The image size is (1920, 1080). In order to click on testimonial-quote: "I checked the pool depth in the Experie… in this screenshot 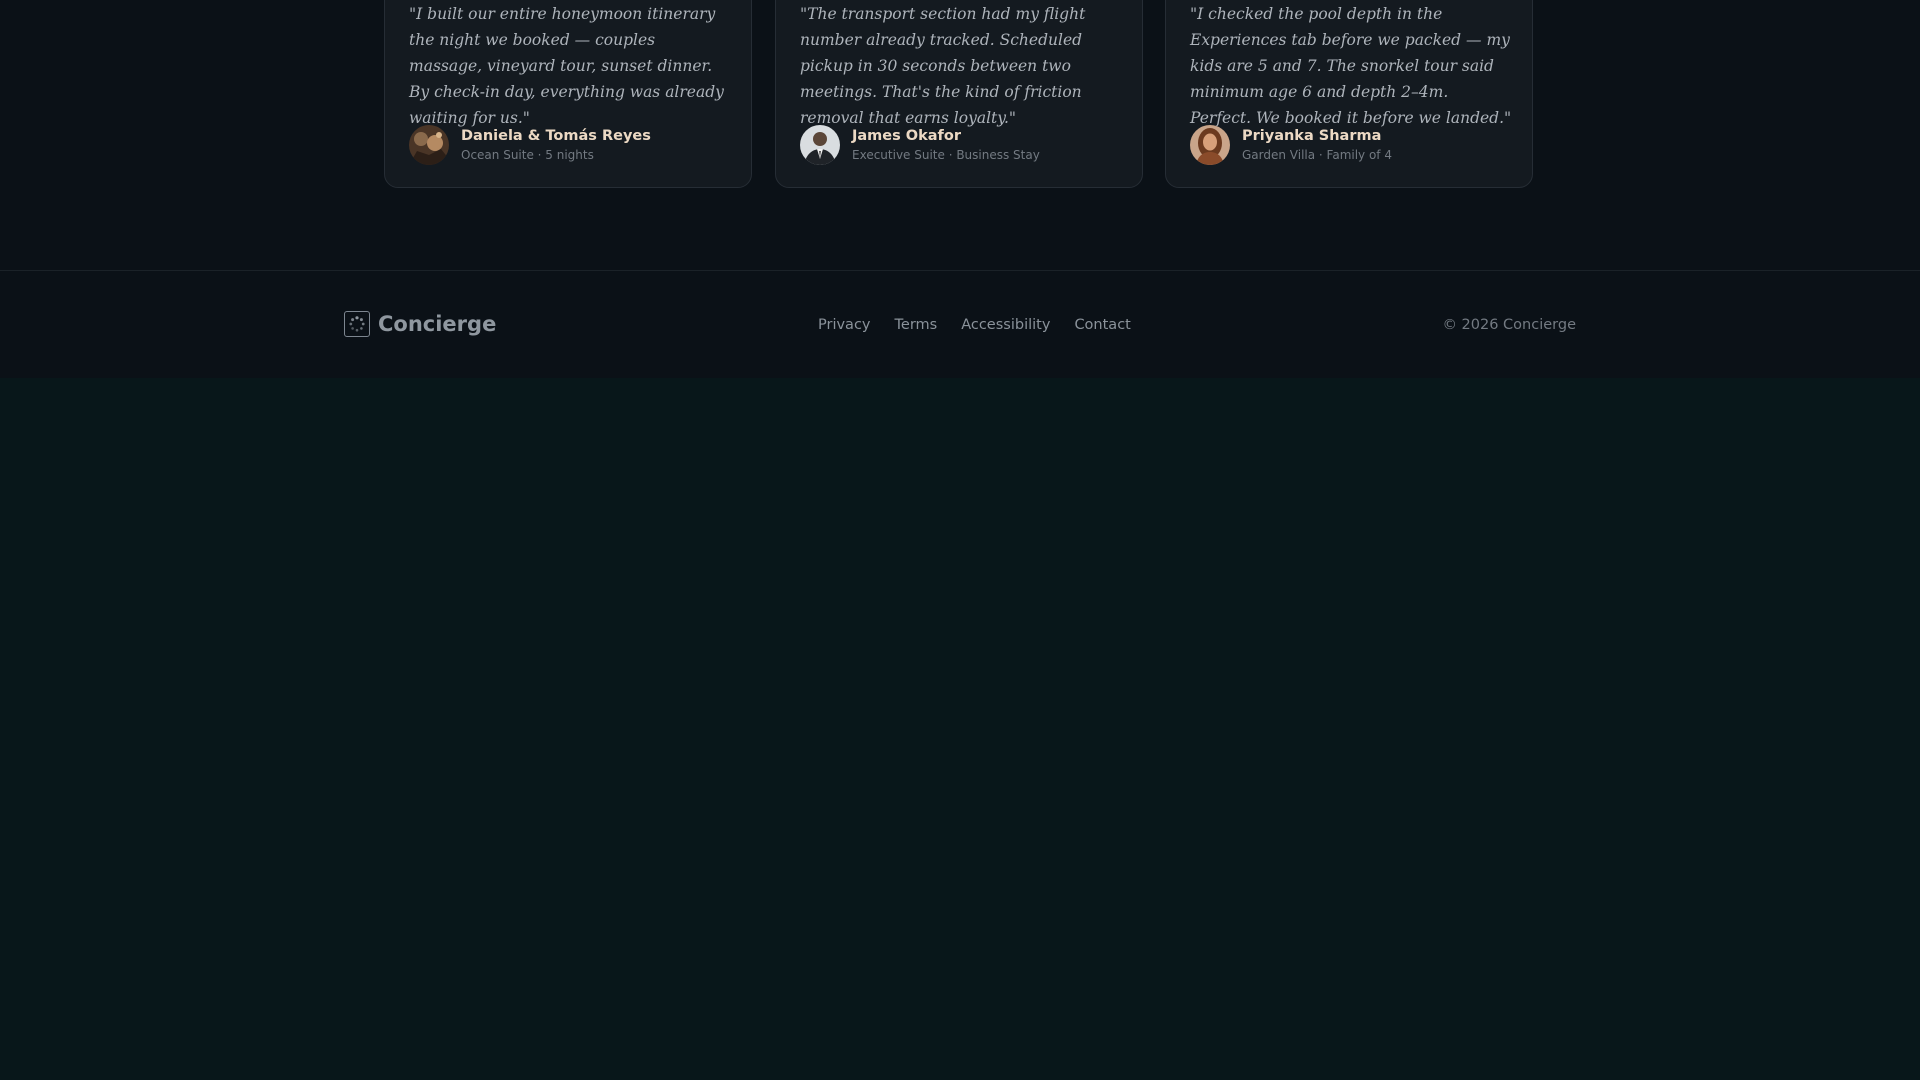, I will do `click(1351, 66)`.